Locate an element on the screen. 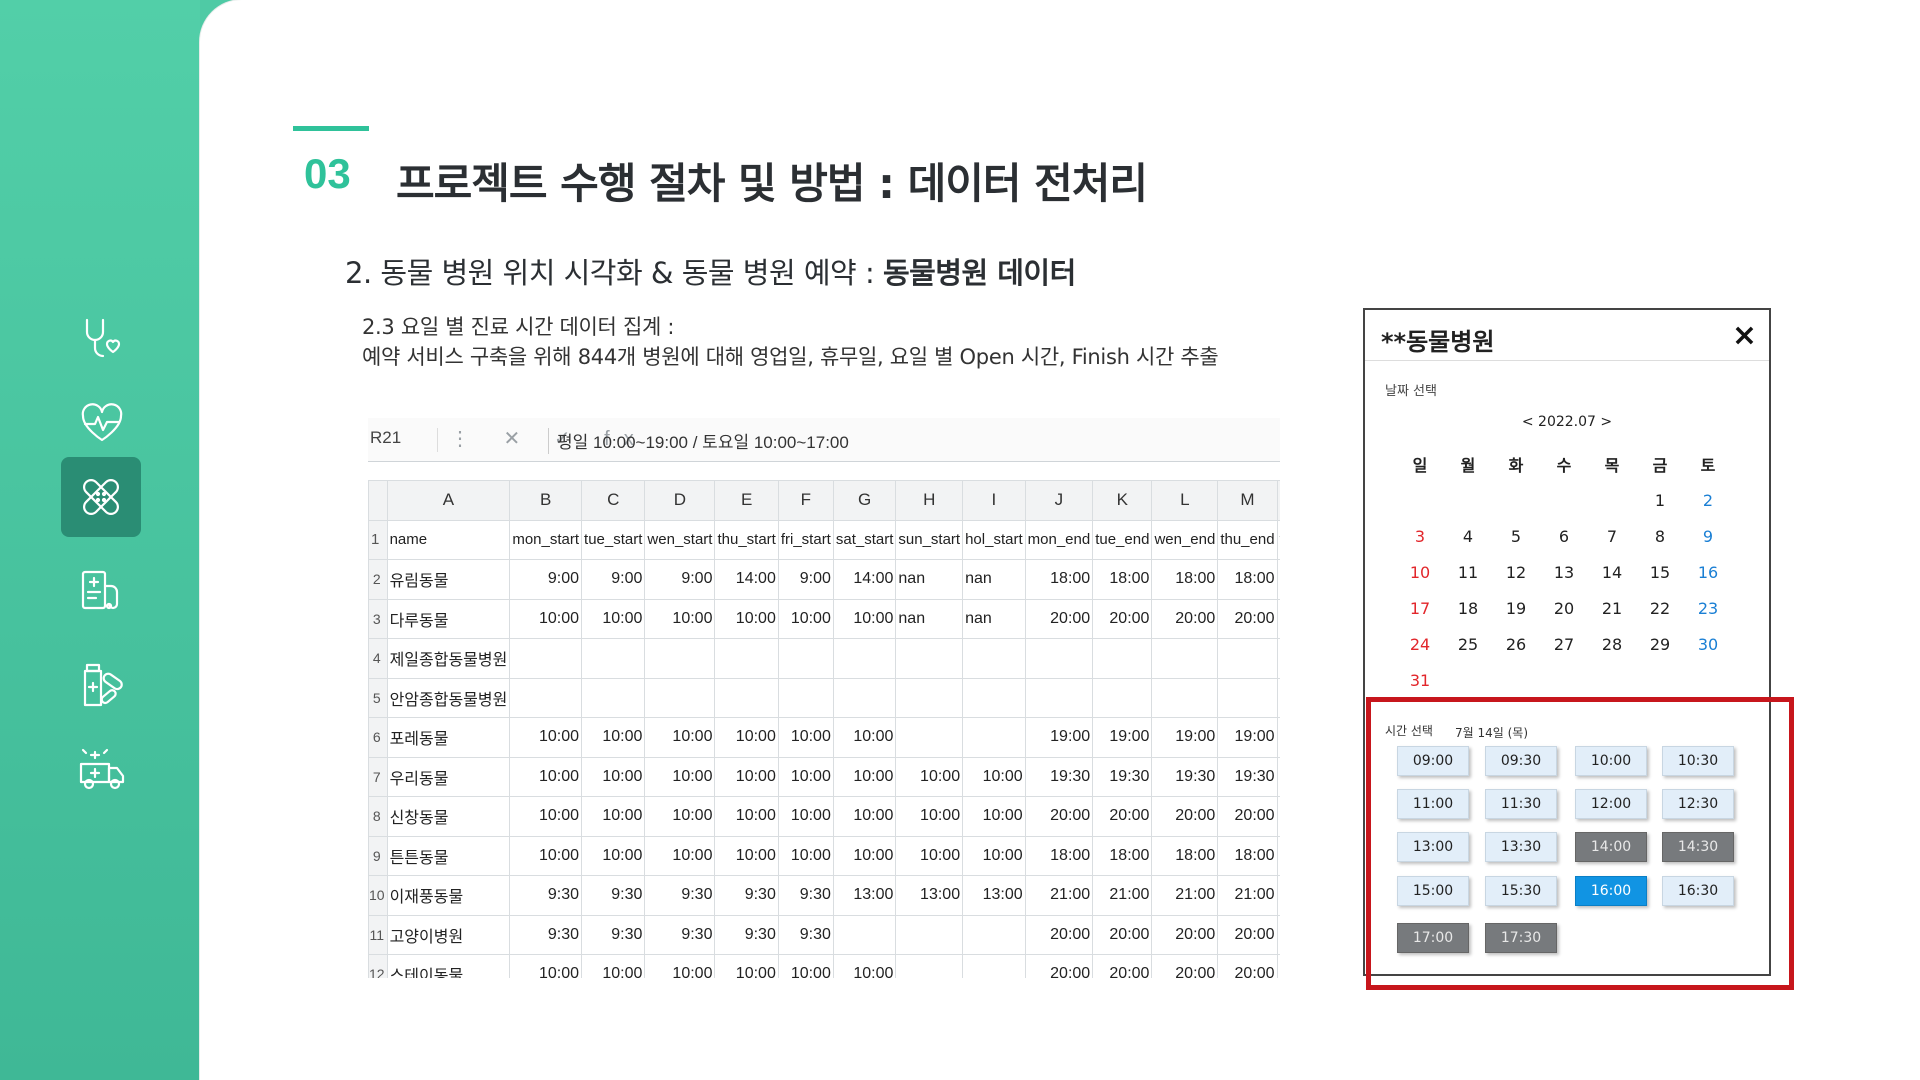 The height and width of the screenshot is (1080, 1920). row-number: 10 is located at coordinates (378, 895).